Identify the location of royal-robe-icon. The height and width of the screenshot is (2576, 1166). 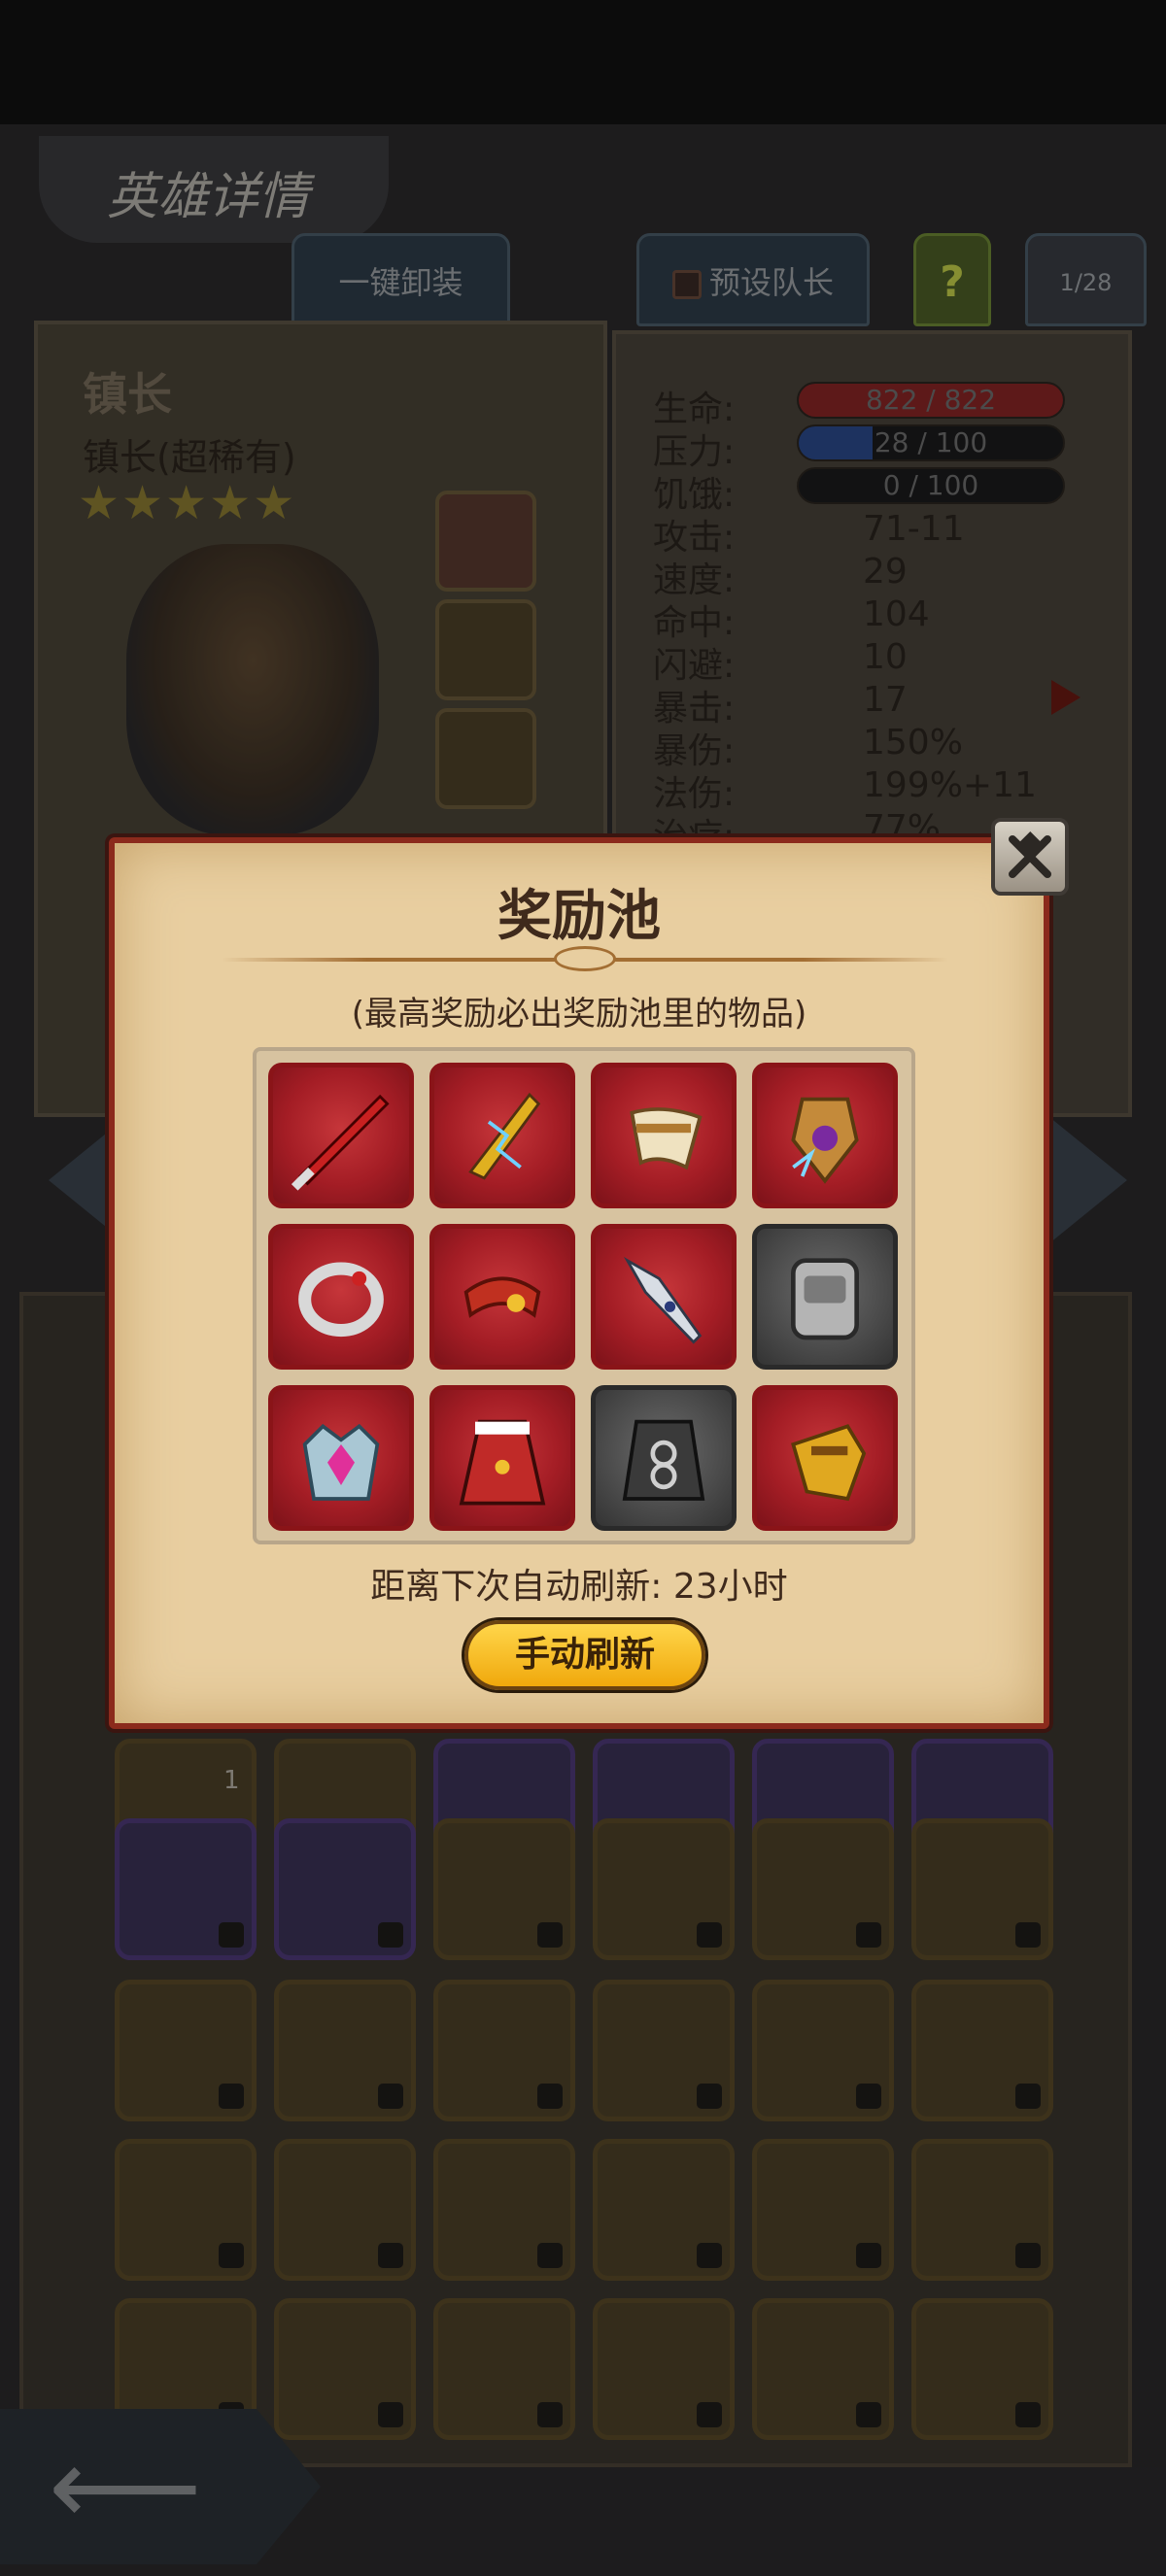
(502, 1462).